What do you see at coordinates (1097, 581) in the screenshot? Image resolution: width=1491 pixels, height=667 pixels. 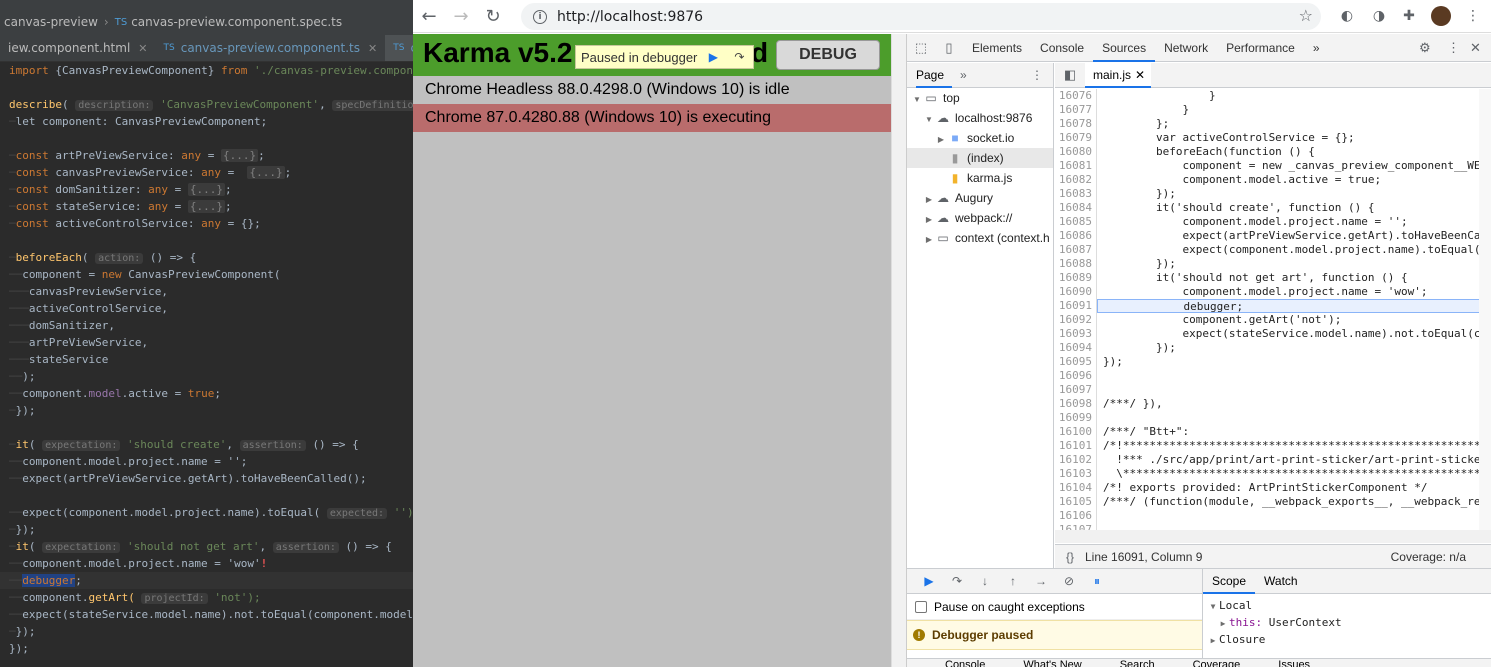 I see `pause-on-exceptions-icon: ⏸` at bounding box center [1097, 581].